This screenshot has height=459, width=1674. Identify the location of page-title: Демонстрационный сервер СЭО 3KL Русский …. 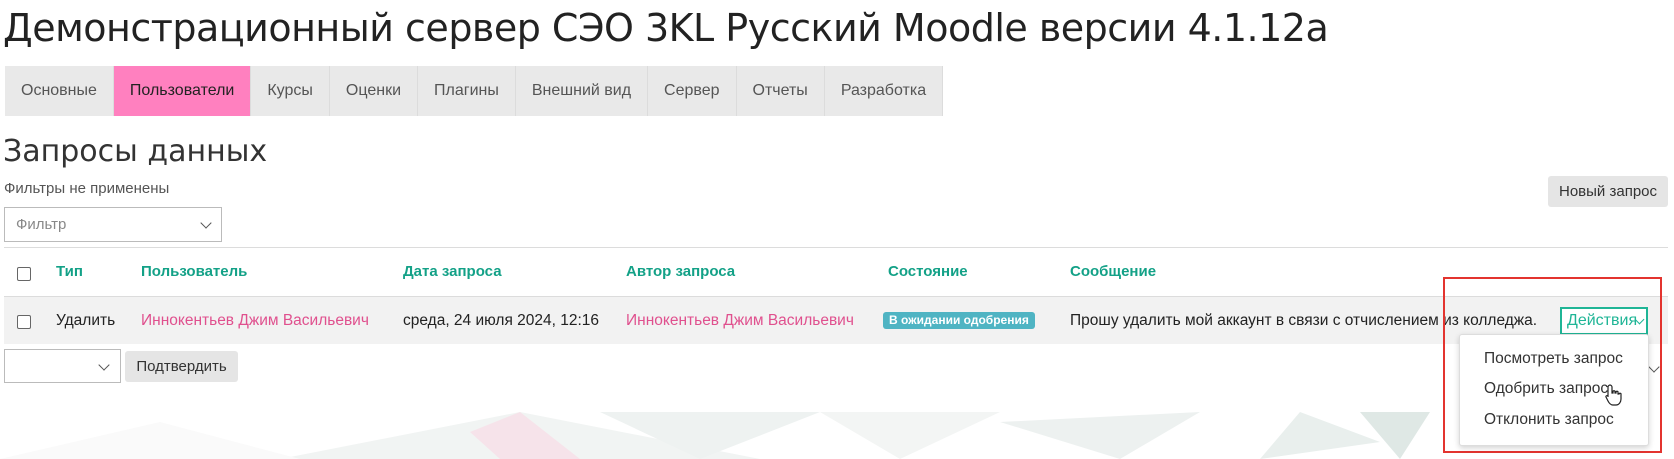
(666, 28).